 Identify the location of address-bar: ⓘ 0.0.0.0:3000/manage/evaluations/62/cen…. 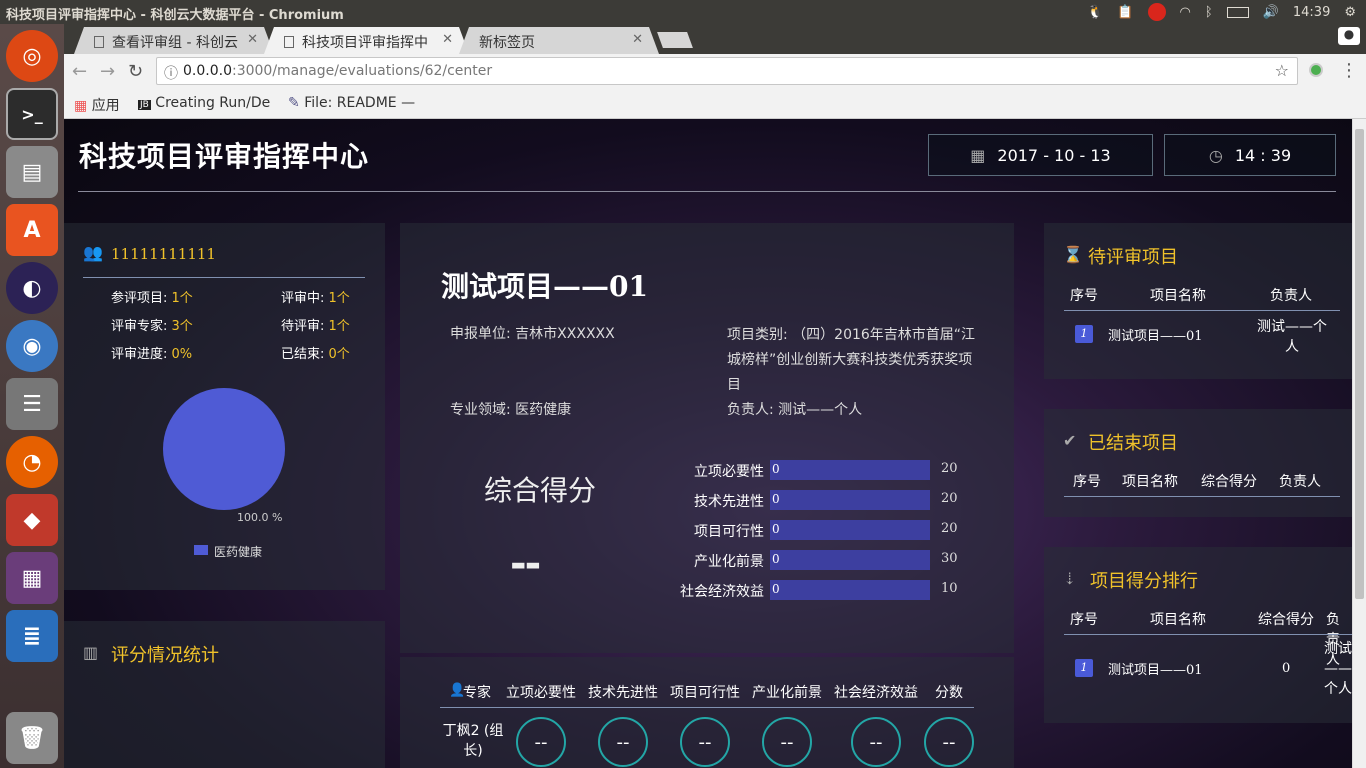
(727, 71).